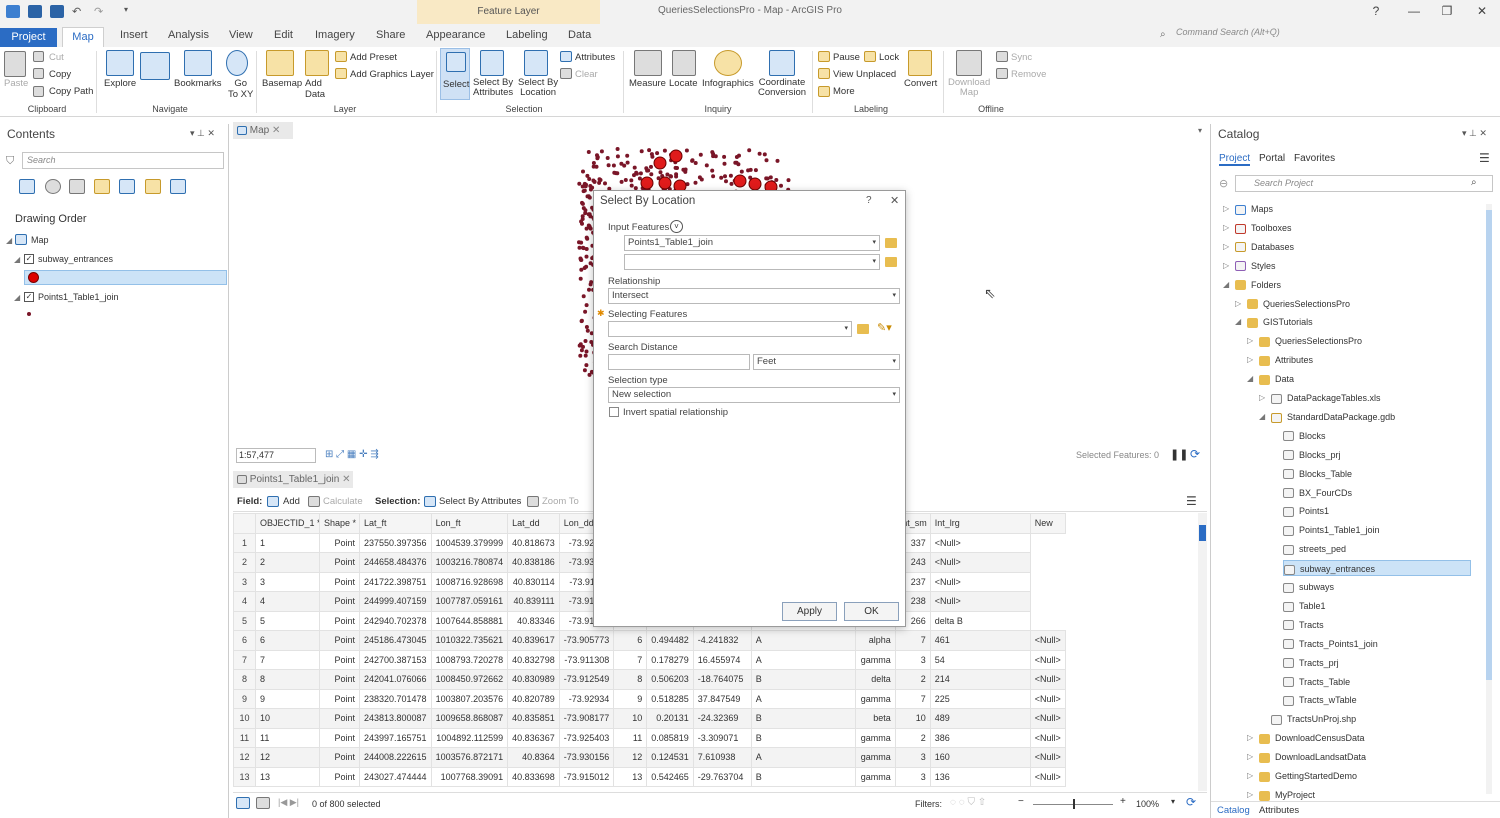  What do you see at coordinates (1303, 625) in the screenshot?
I see `catalog-item: Tracts` at bounding box center [1303, 625].